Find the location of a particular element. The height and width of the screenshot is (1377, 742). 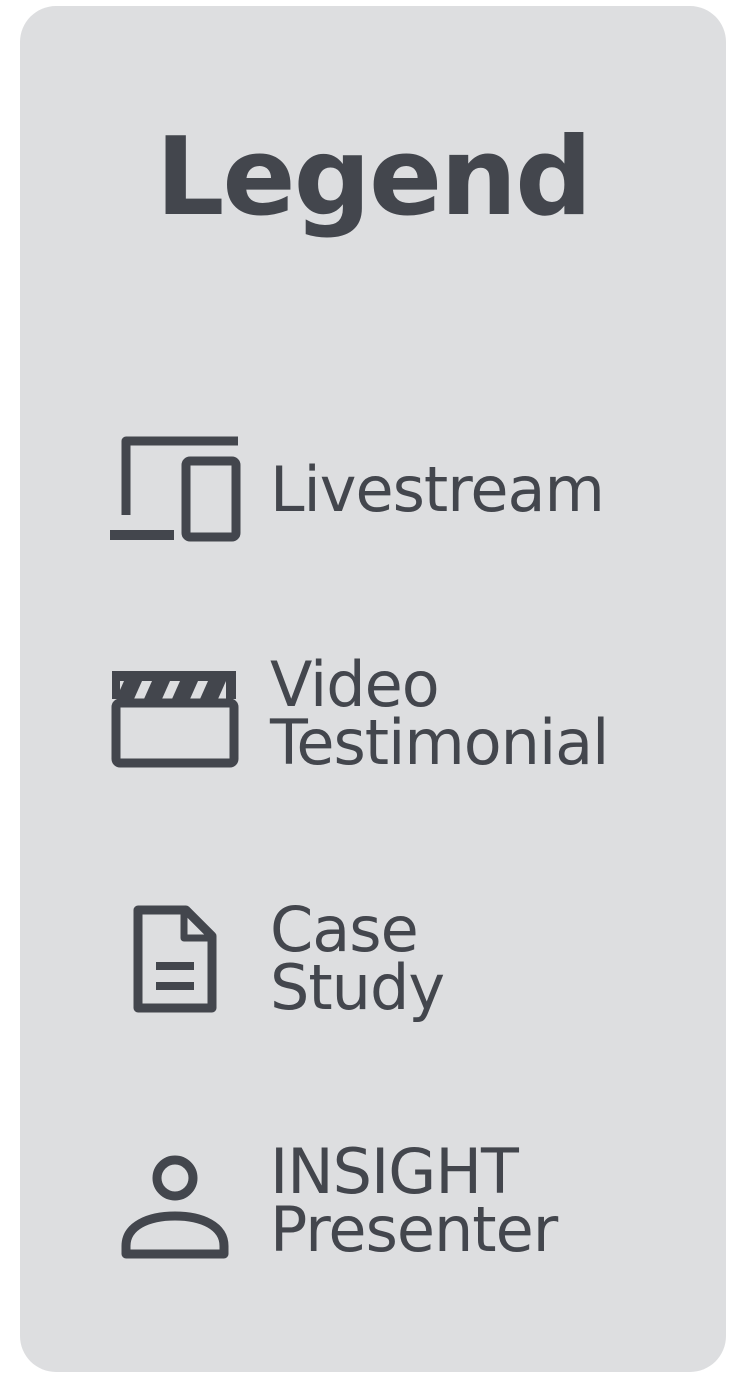

legend-label-livestream: Livestream is located at coordinates (437, 489).